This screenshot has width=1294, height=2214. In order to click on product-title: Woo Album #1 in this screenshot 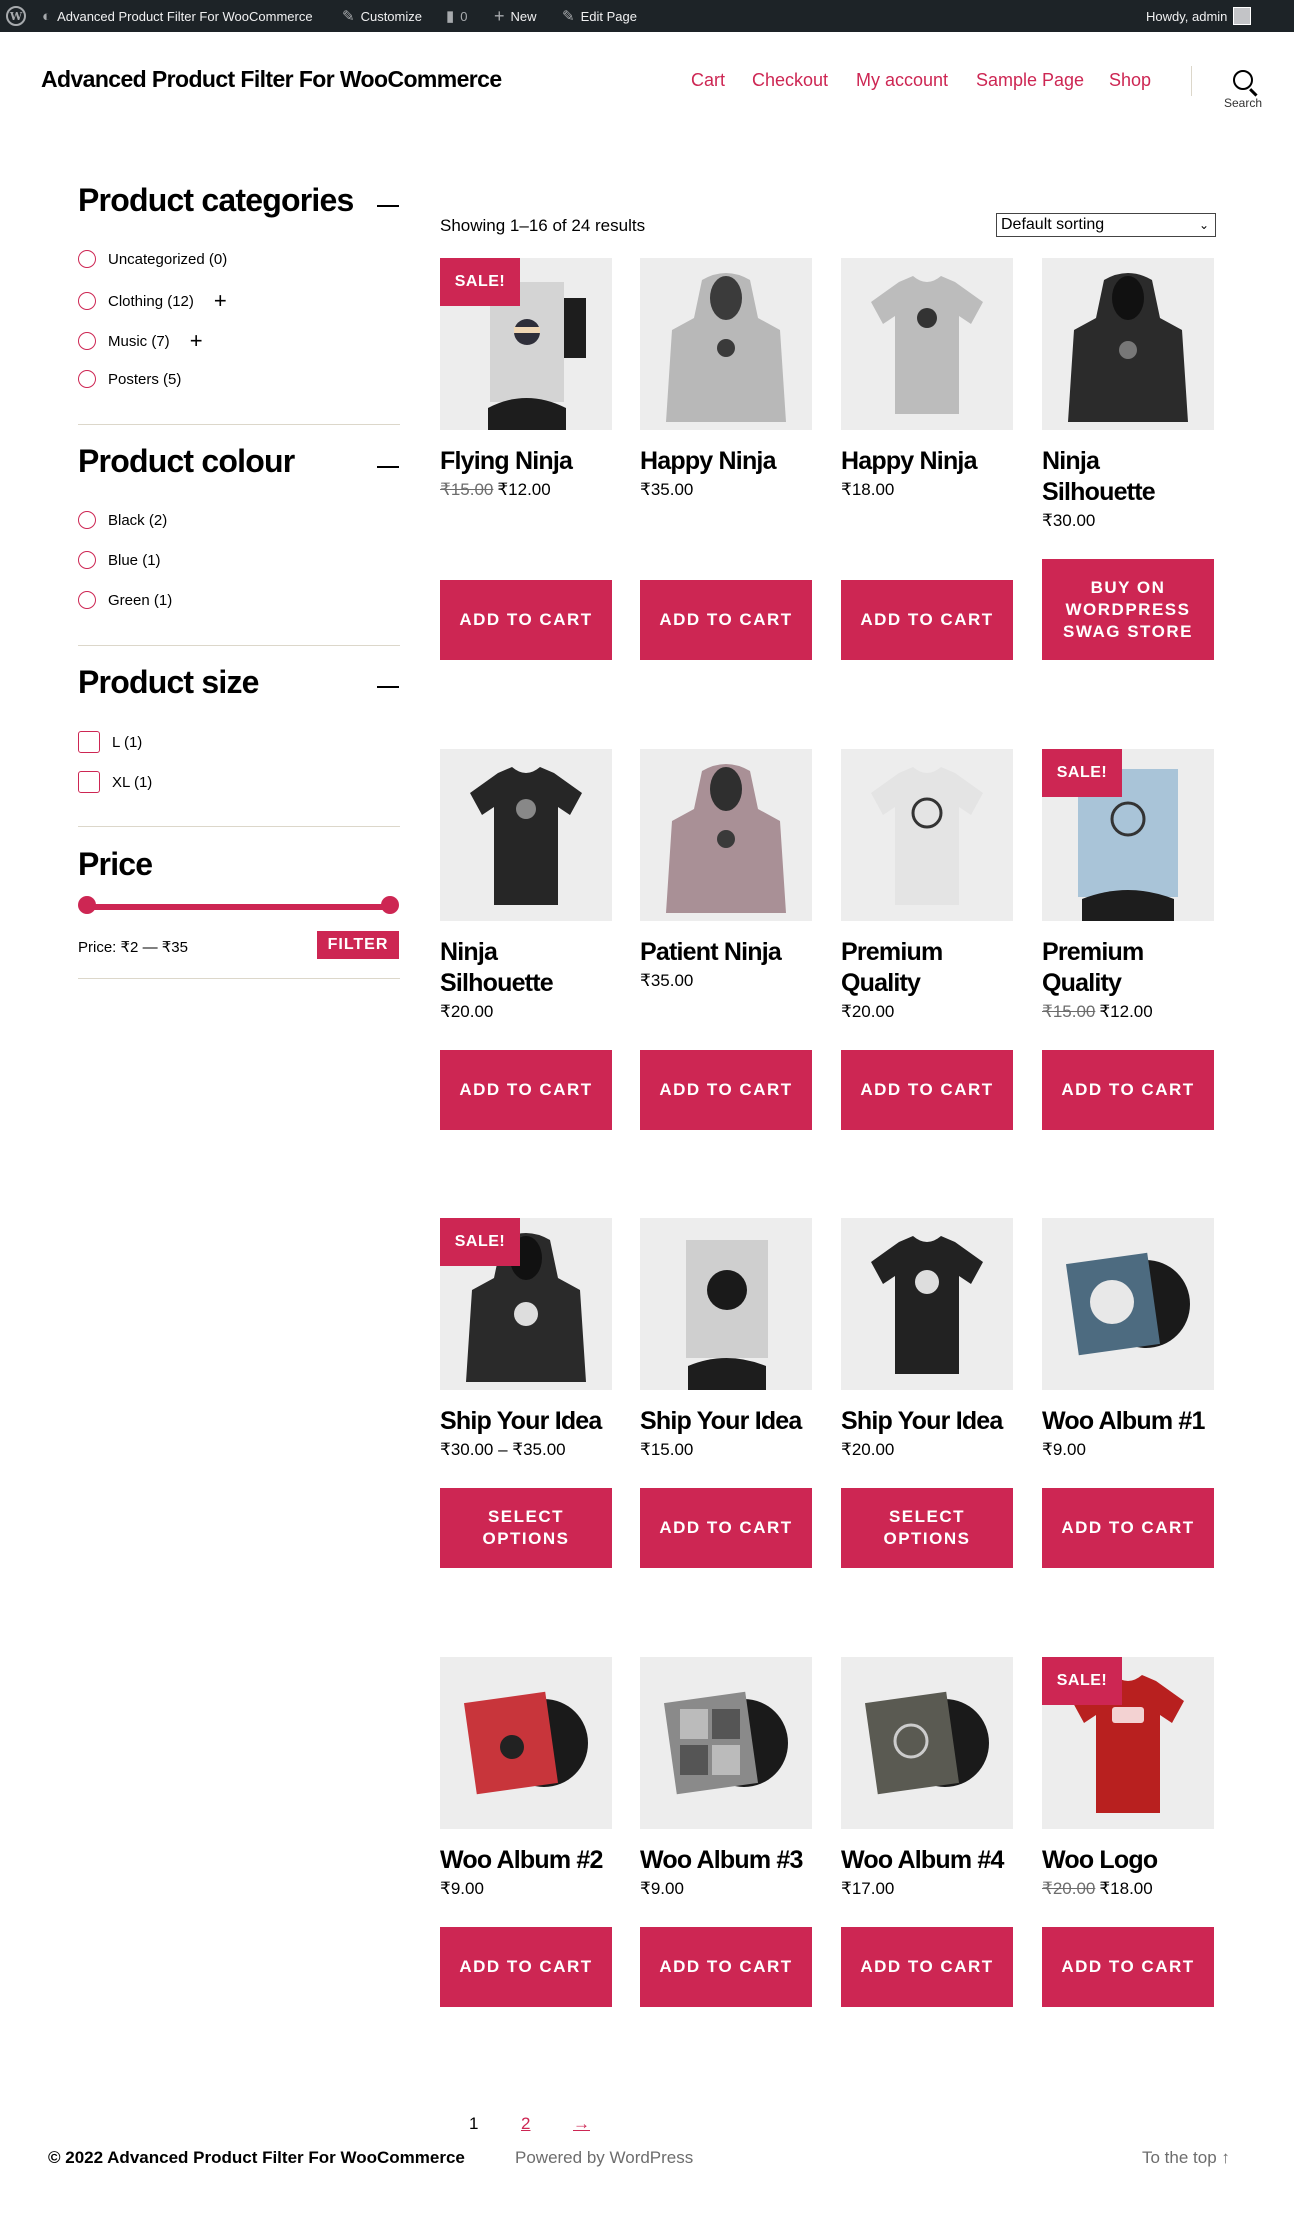, I will do `click(1128, 1421)`.